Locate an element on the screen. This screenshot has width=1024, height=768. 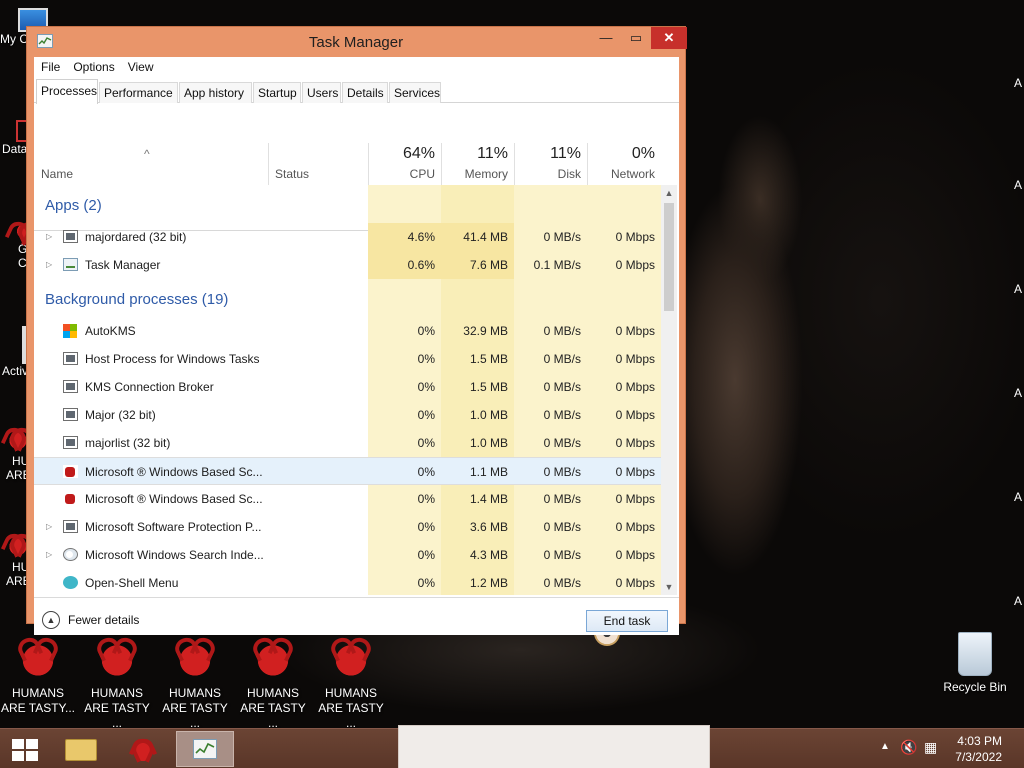
process-name: majorlist (32 bit) is located at coordinates (128, 443).